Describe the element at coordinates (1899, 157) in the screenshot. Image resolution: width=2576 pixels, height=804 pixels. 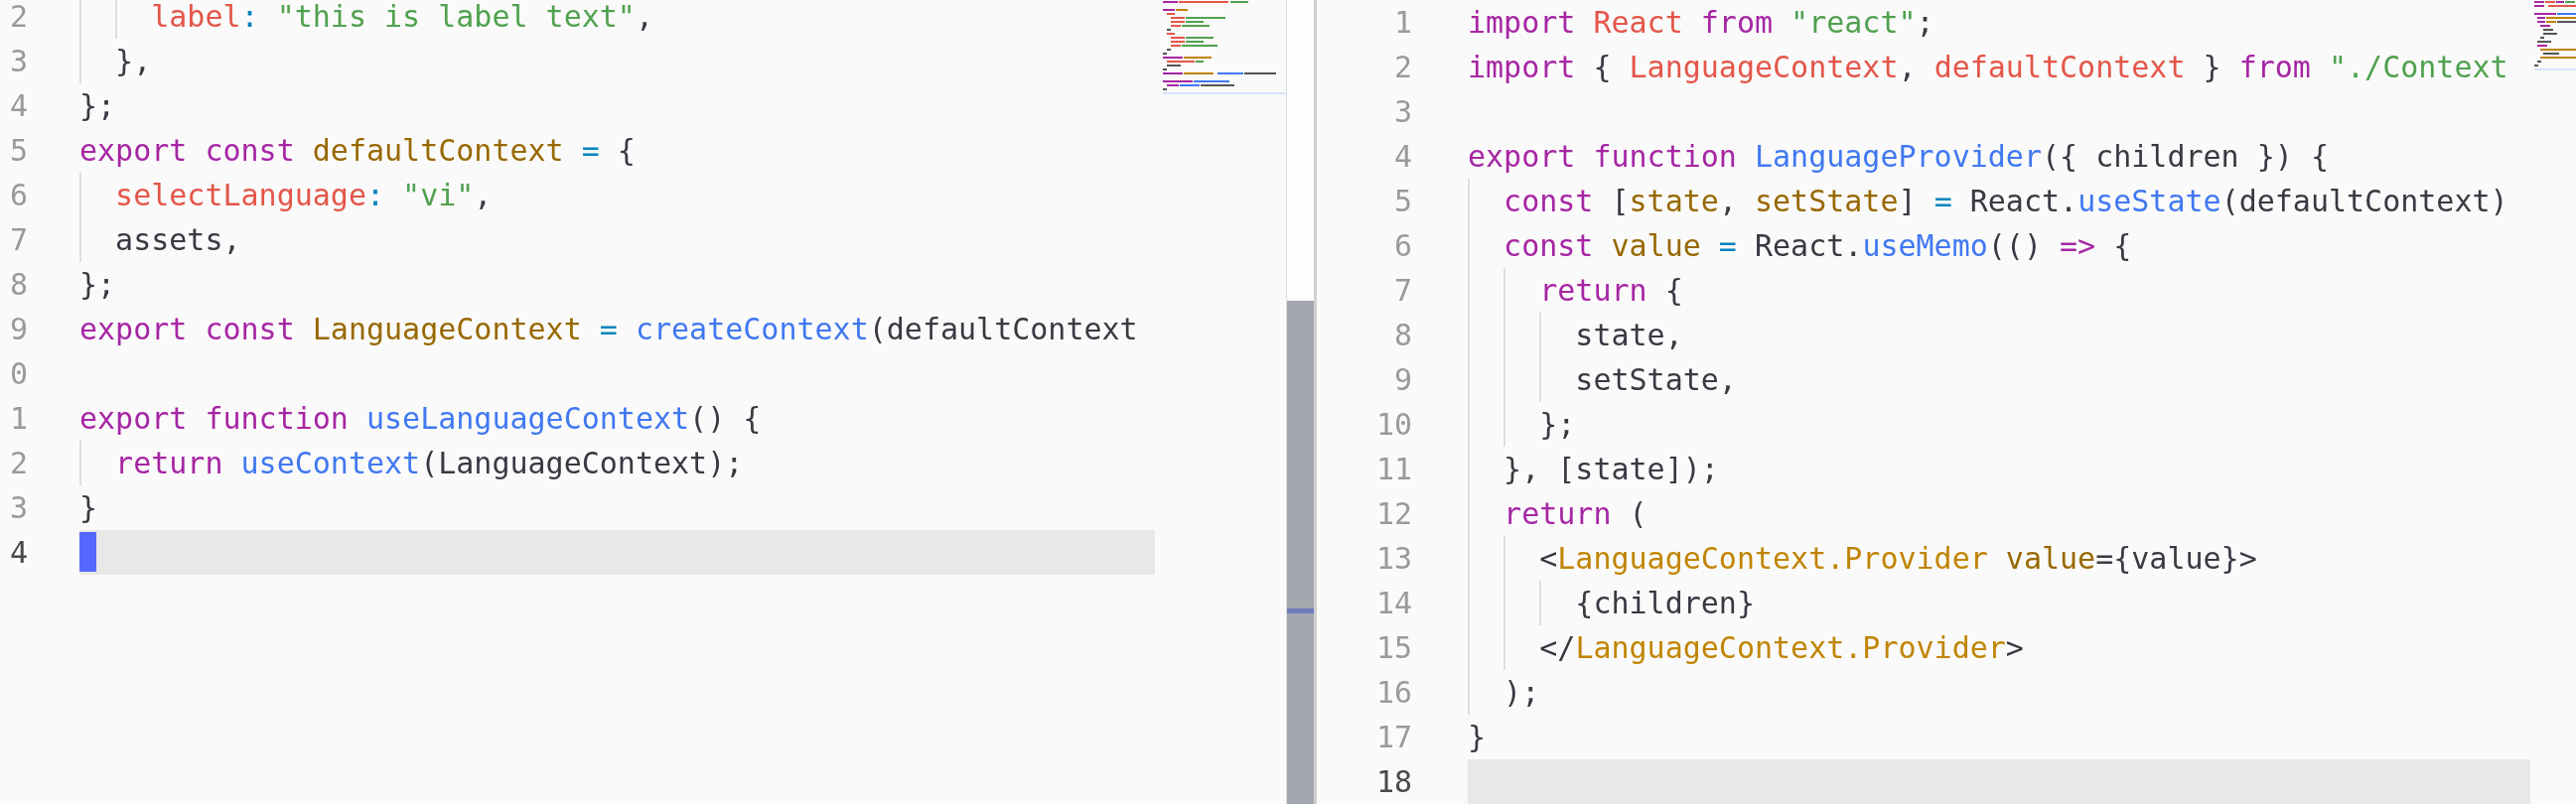
I see `code-line: export function LanguageProvider({ children }) {` at that location.